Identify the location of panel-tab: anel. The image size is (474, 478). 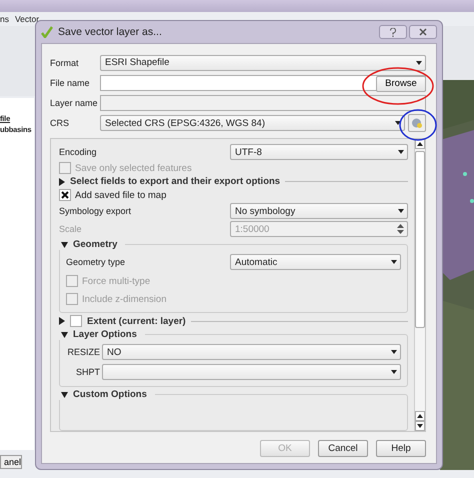
(11, 462).